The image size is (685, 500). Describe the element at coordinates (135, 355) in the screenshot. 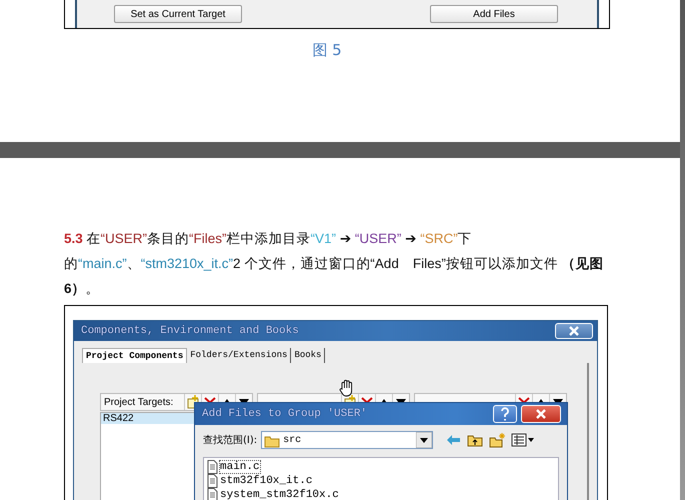

I see `tab: Project Components` at that location.